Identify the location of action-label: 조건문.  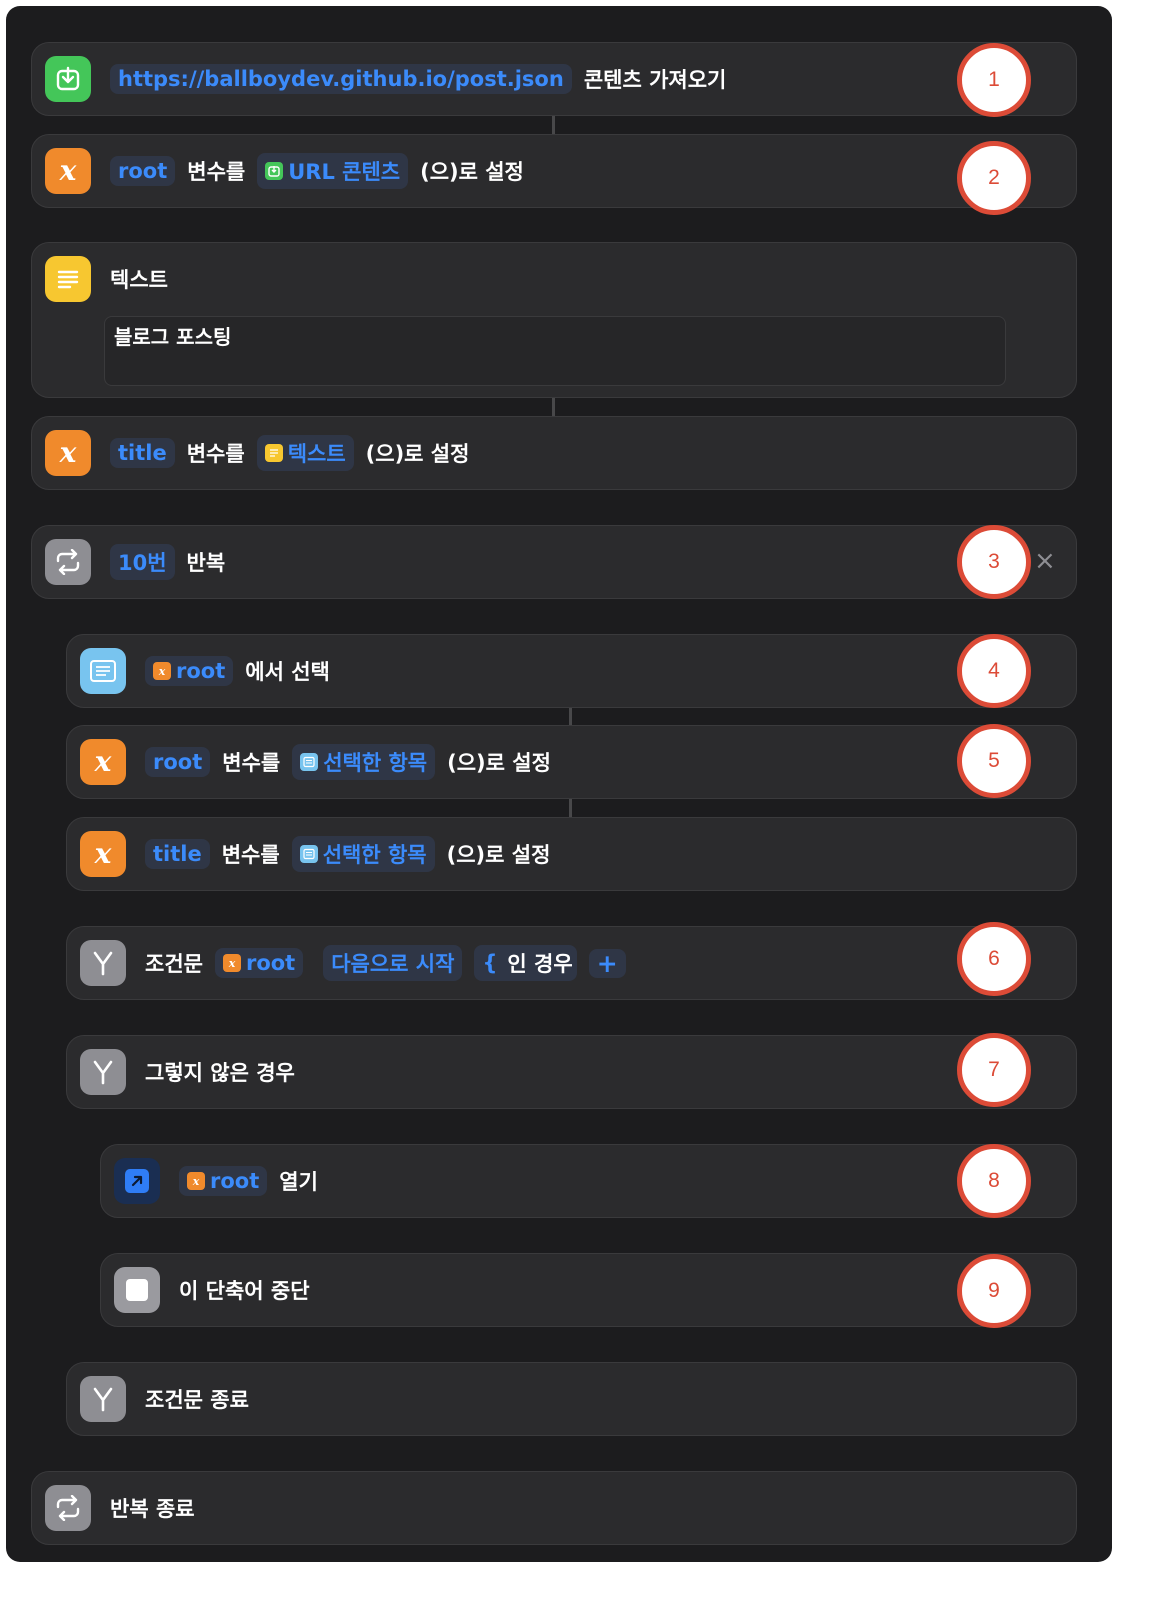
(174, 964).